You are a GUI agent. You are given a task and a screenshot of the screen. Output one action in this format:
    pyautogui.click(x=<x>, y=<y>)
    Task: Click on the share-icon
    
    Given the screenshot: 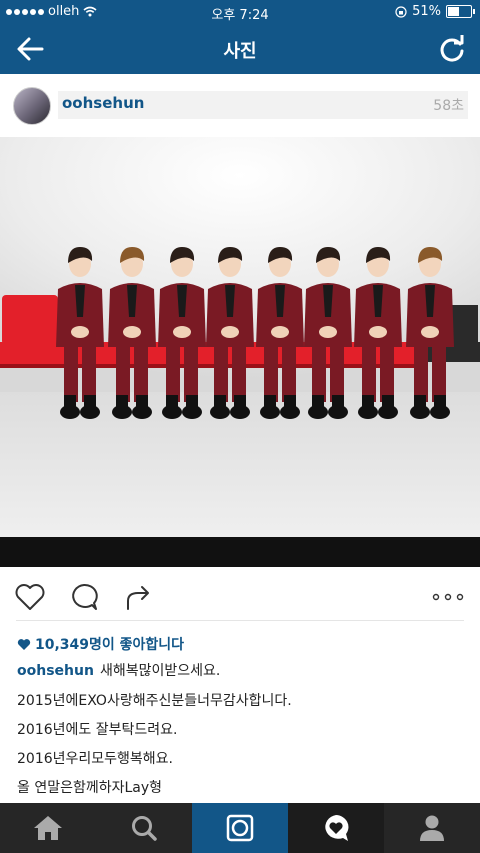 What is the action you would take?
    pyautogui.click(x=138, y=597)
    